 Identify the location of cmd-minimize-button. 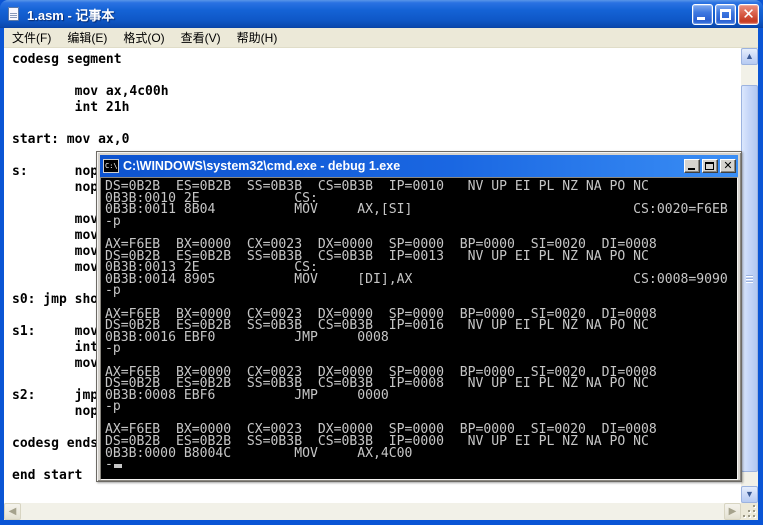
(692, 166).